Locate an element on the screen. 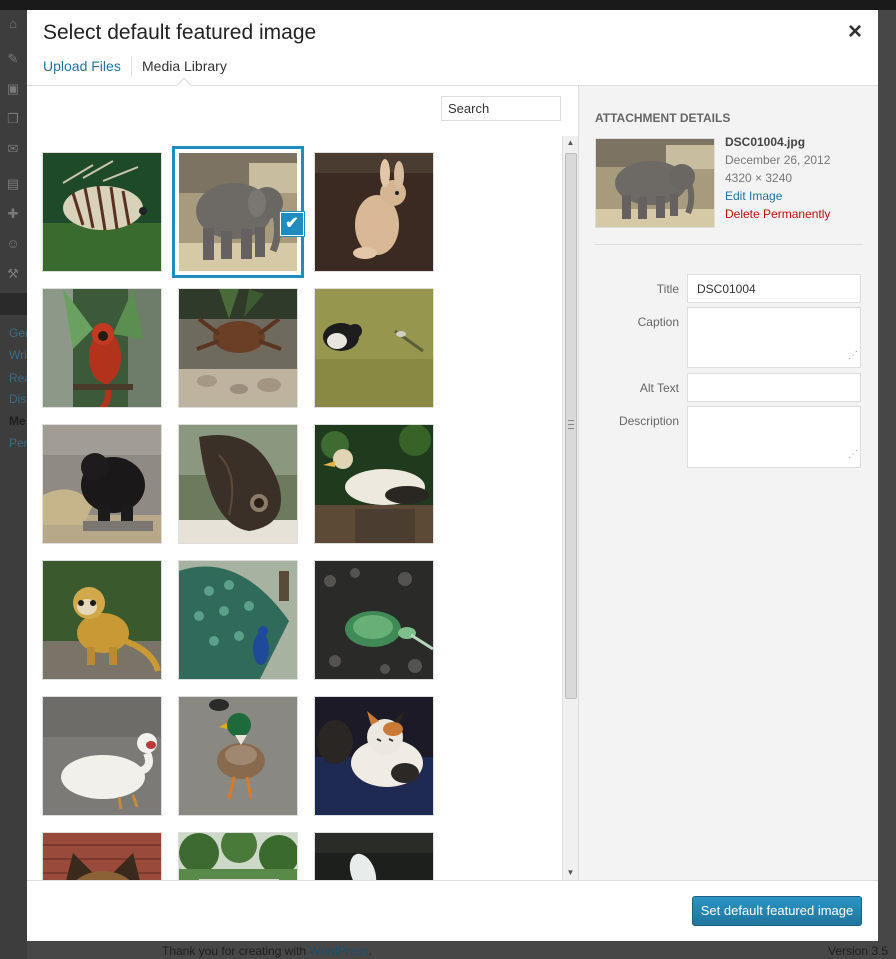 The image size is (896, 959). scroll-up-icon: ▲ is located at coordinates (570, 143).